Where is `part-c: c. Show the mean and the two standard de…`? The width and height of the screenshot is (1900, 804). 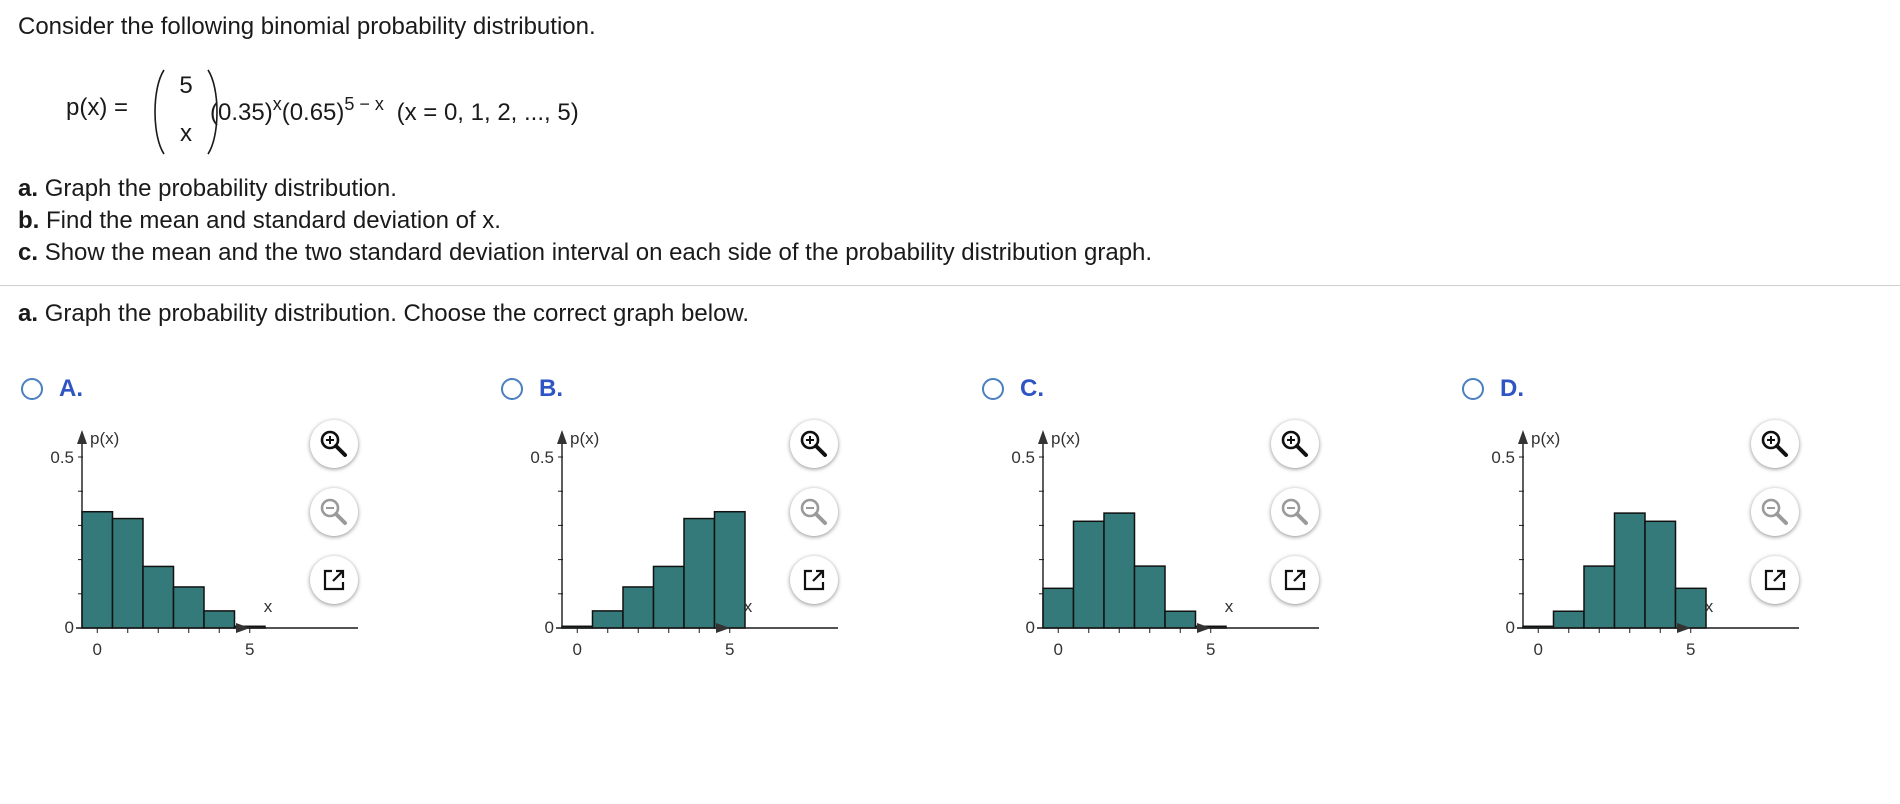
part-c: c. Show the mean and the two standard de… is located at coordinates (585, 252).